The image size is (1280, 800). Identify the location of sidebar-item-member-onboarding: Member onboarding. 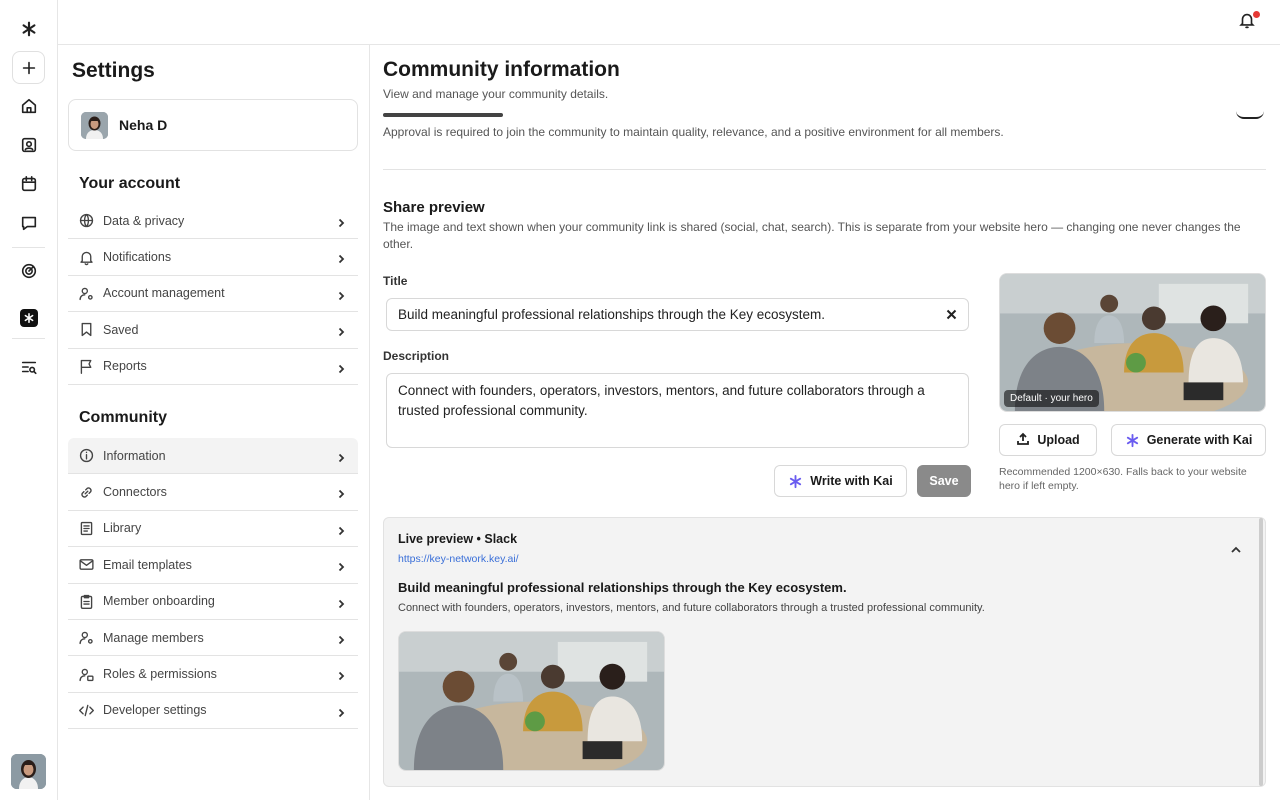
(213, 602).